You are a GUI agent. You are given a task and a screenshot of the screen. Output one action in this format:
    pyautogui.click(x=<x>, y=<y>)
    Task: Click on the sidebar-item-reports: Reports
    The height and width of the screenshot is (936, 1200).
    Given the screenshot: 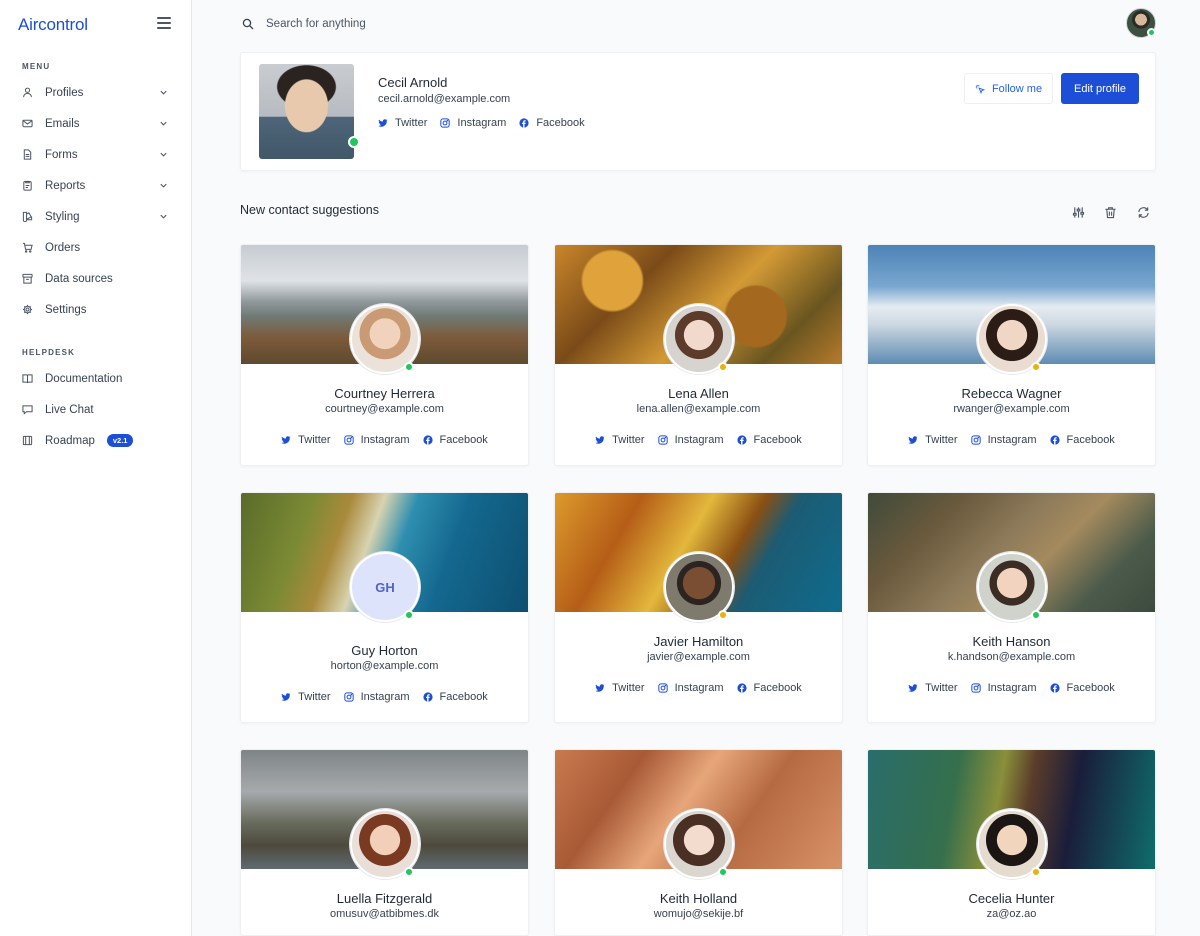 What is the action you would take?
    pyautogui.click(x=96, y=185)
    